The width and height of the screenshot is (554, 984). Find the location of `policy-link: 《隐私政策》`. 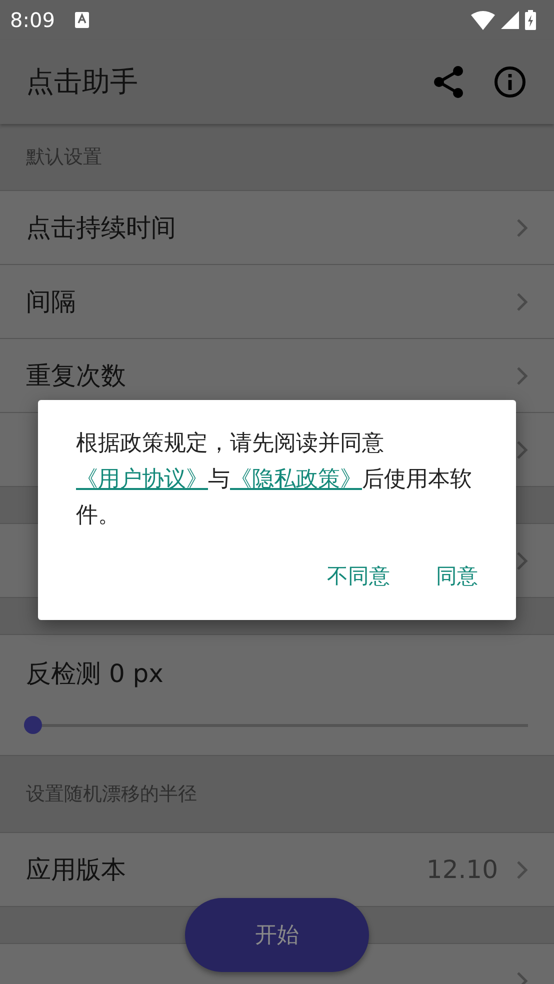

policy-link: 《隐私政策》 is located at coordinates (296, 479).